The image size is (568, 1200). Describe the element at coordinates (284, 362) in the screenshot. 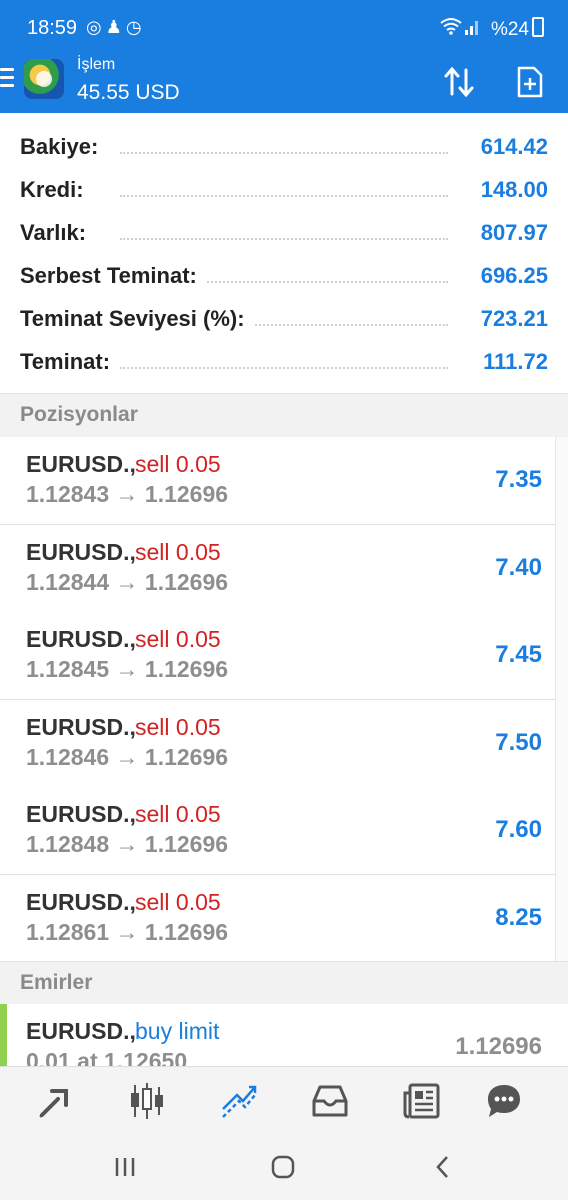

I see `summary-row-margin: Teminat: 111.72` at that location.